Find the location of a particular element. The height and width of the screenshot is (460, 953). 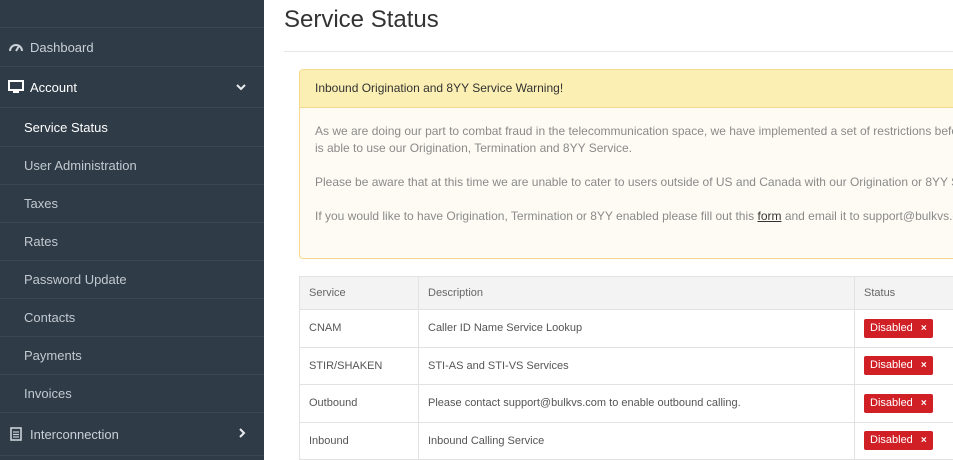

sidebar-item-label: Contacts is located at coordinates (50, 317).